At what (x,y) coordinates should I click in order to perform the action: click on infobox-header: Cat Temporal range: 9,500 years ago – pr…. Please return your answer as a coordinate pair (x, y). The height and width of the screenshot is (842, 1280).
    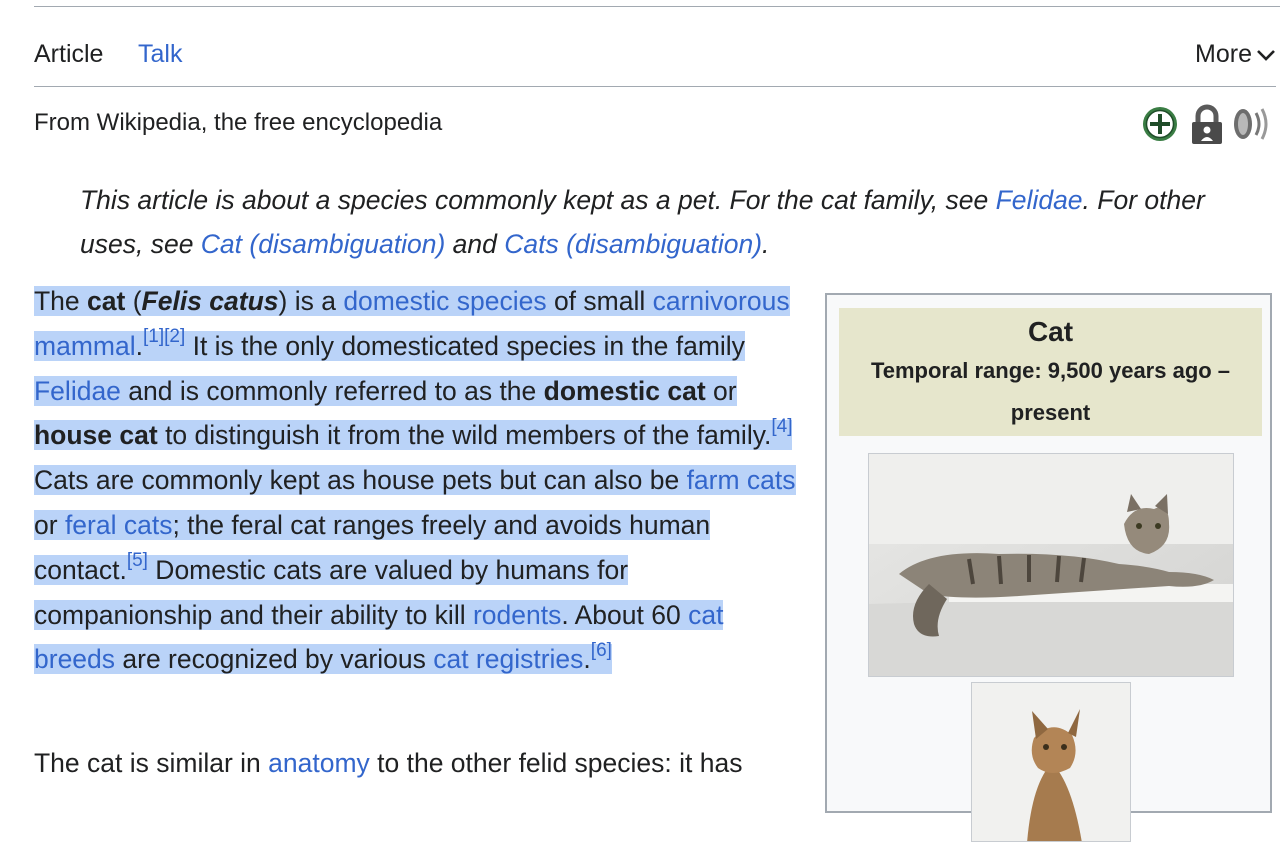
    Looking at the image, I should click on (1050, 372).